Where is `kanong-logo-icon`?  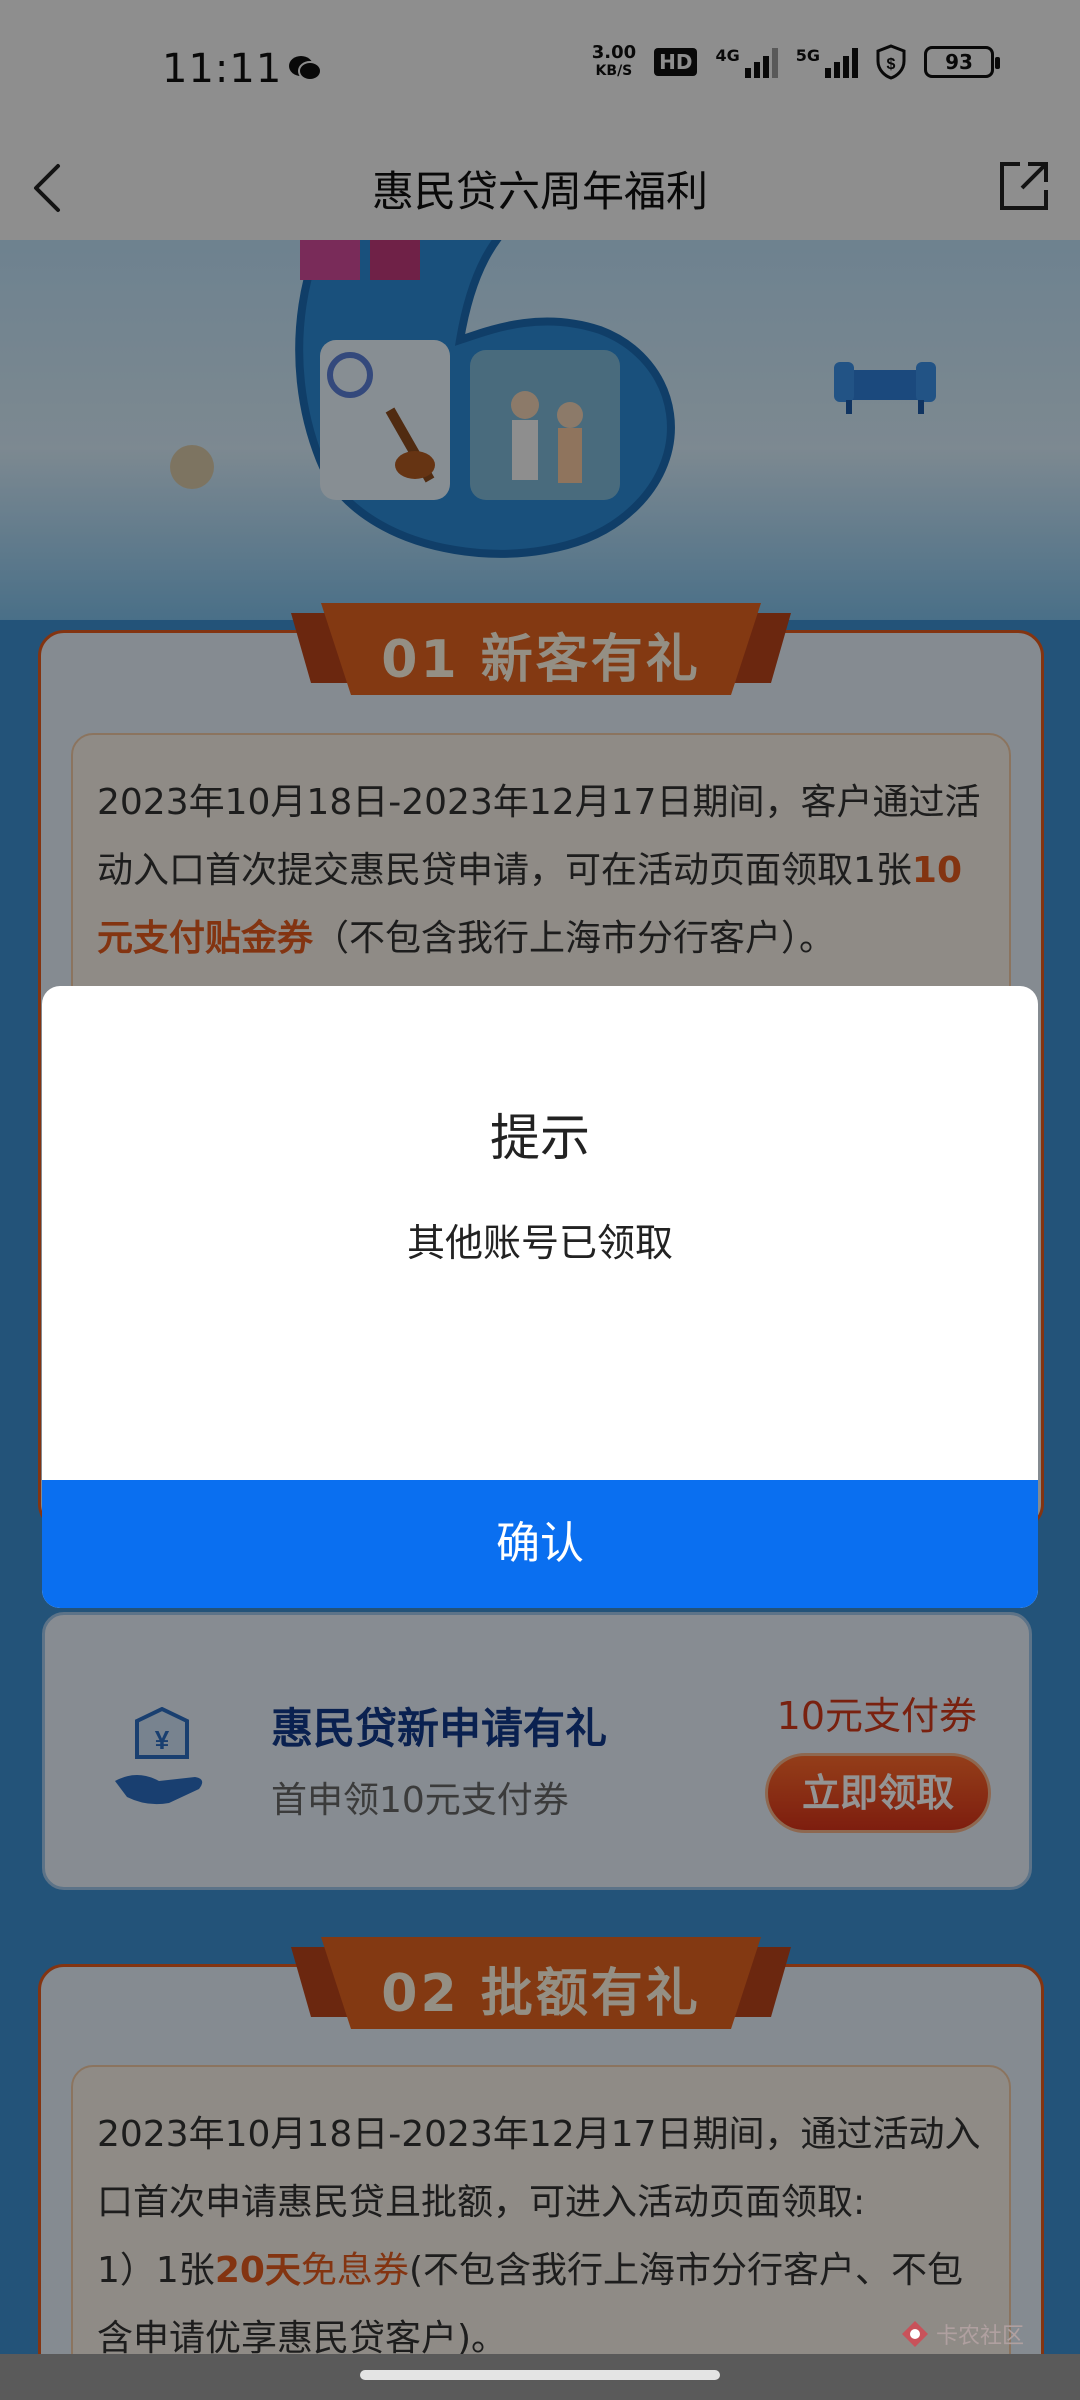 kanong-logo-icon is located at coordinates (915, 2334).